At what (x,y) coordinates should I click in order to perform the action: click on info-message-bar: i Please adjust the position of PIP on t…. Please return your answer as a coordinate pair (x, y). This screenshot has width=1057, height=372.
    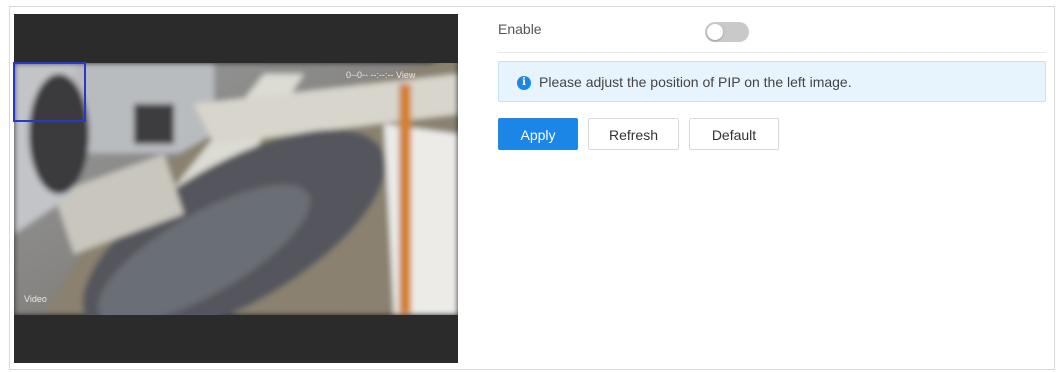
    Looking at the image, I should click on (772, 81).